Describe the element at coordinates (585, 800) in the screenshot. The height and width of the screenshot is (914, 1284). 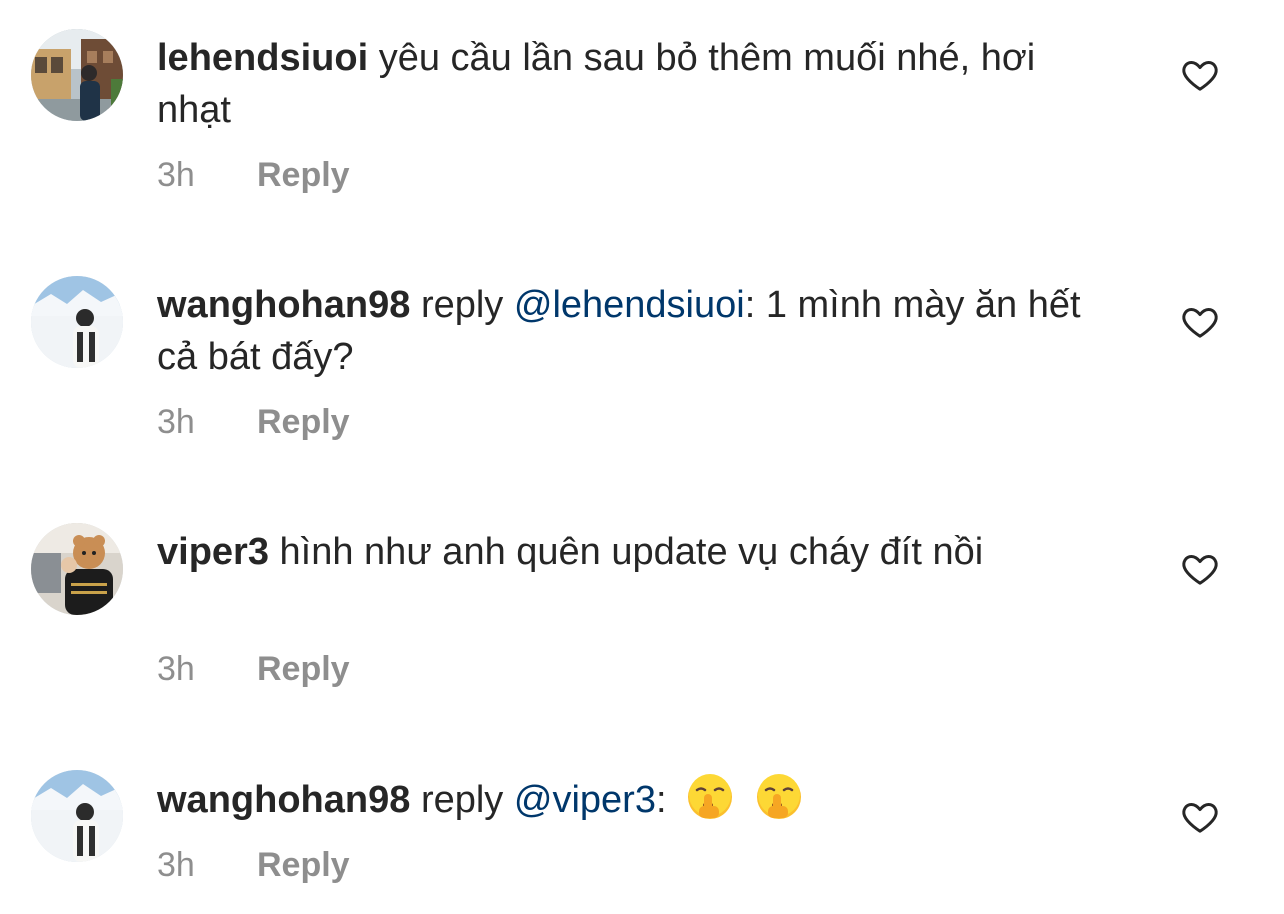
I see `mention-link: @viper3` at that location.